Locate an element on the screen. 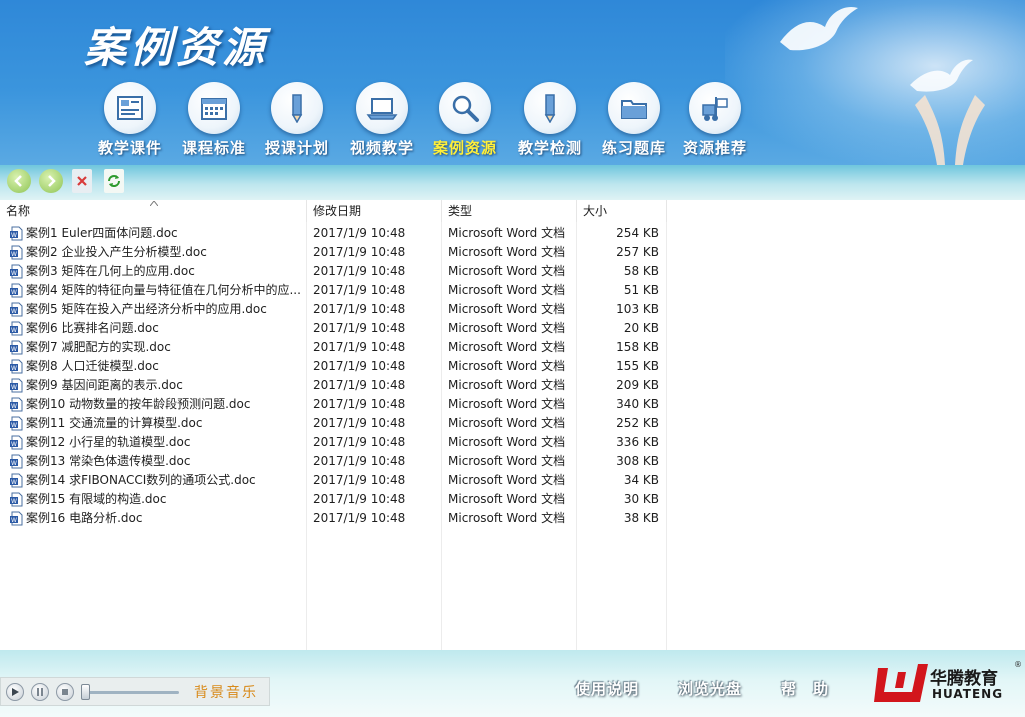 The image size is (1025, 717). volume-track is located at coordinates (133, 692).